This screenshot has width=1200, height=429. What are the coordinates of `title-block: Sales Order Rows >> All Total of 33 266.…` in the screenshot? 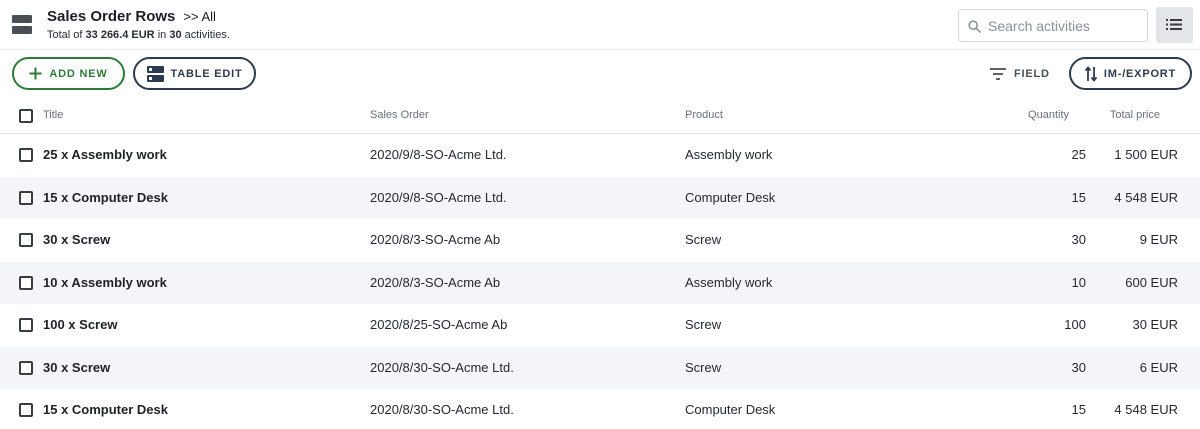 It's located at (138, 24).